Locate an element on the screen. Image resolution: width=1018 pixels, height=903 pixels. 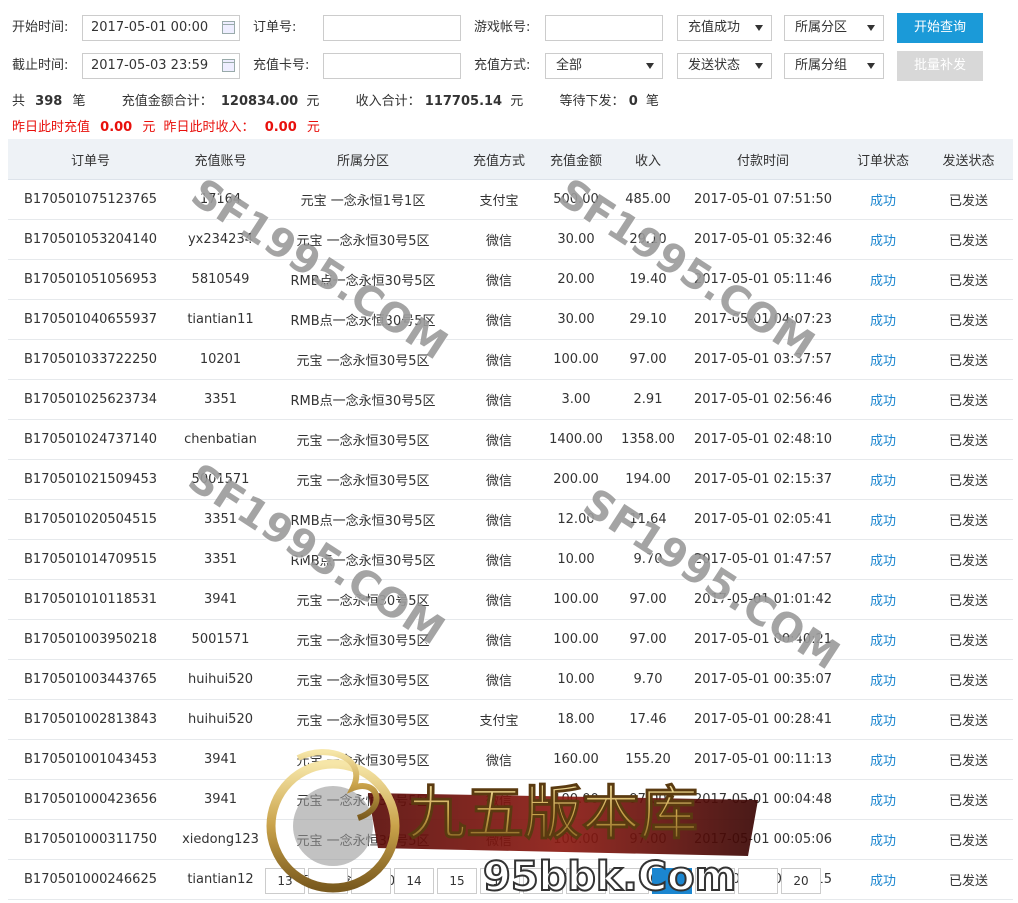
order-number-cell: B170501000423656 is located at coordinates (90, 799).